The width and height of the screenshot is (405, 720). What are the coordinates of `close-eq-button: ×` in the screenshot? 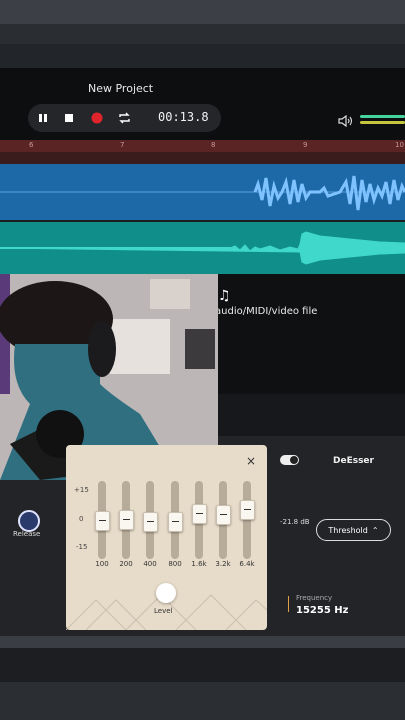 It's located at (251, 461).